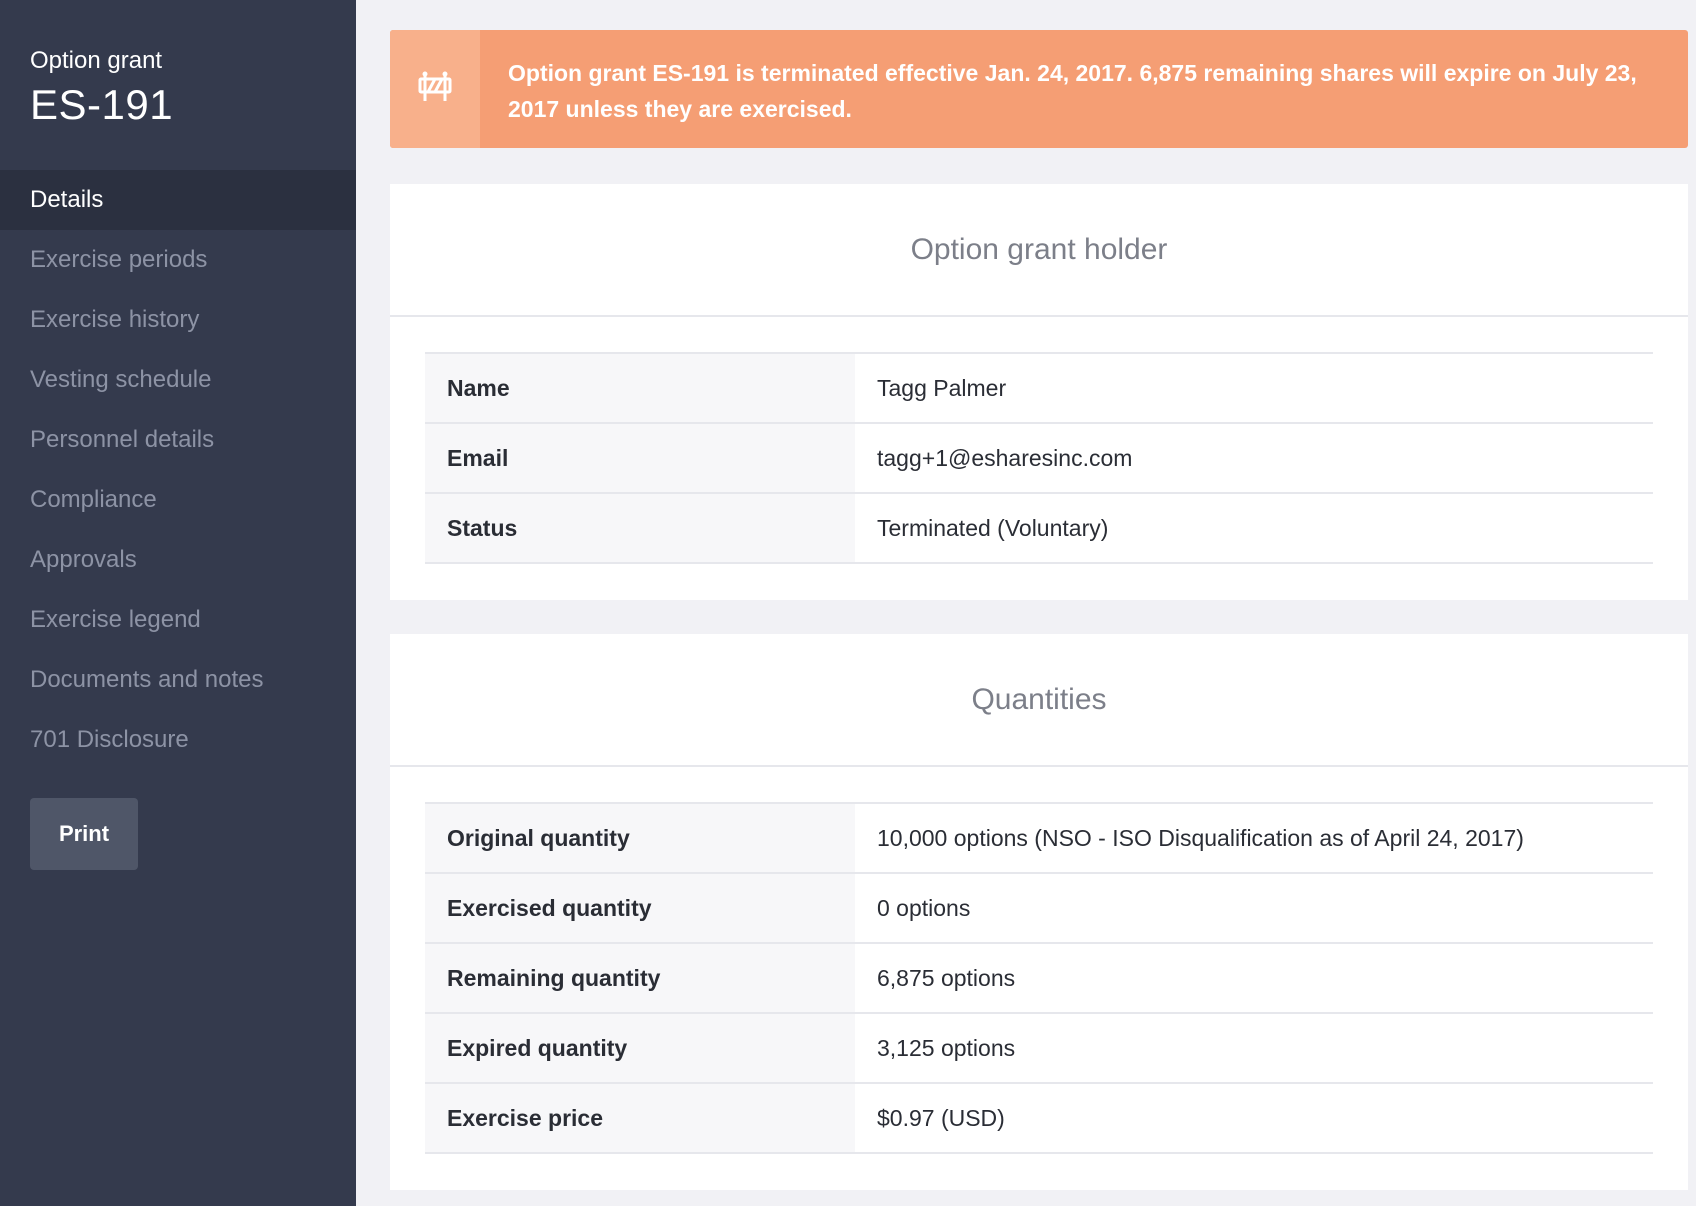  What do you see at coordinates (178, 560) in the screenshot?
I see `nav-item-approvals: Approvals` at bounding box center [178, 560].